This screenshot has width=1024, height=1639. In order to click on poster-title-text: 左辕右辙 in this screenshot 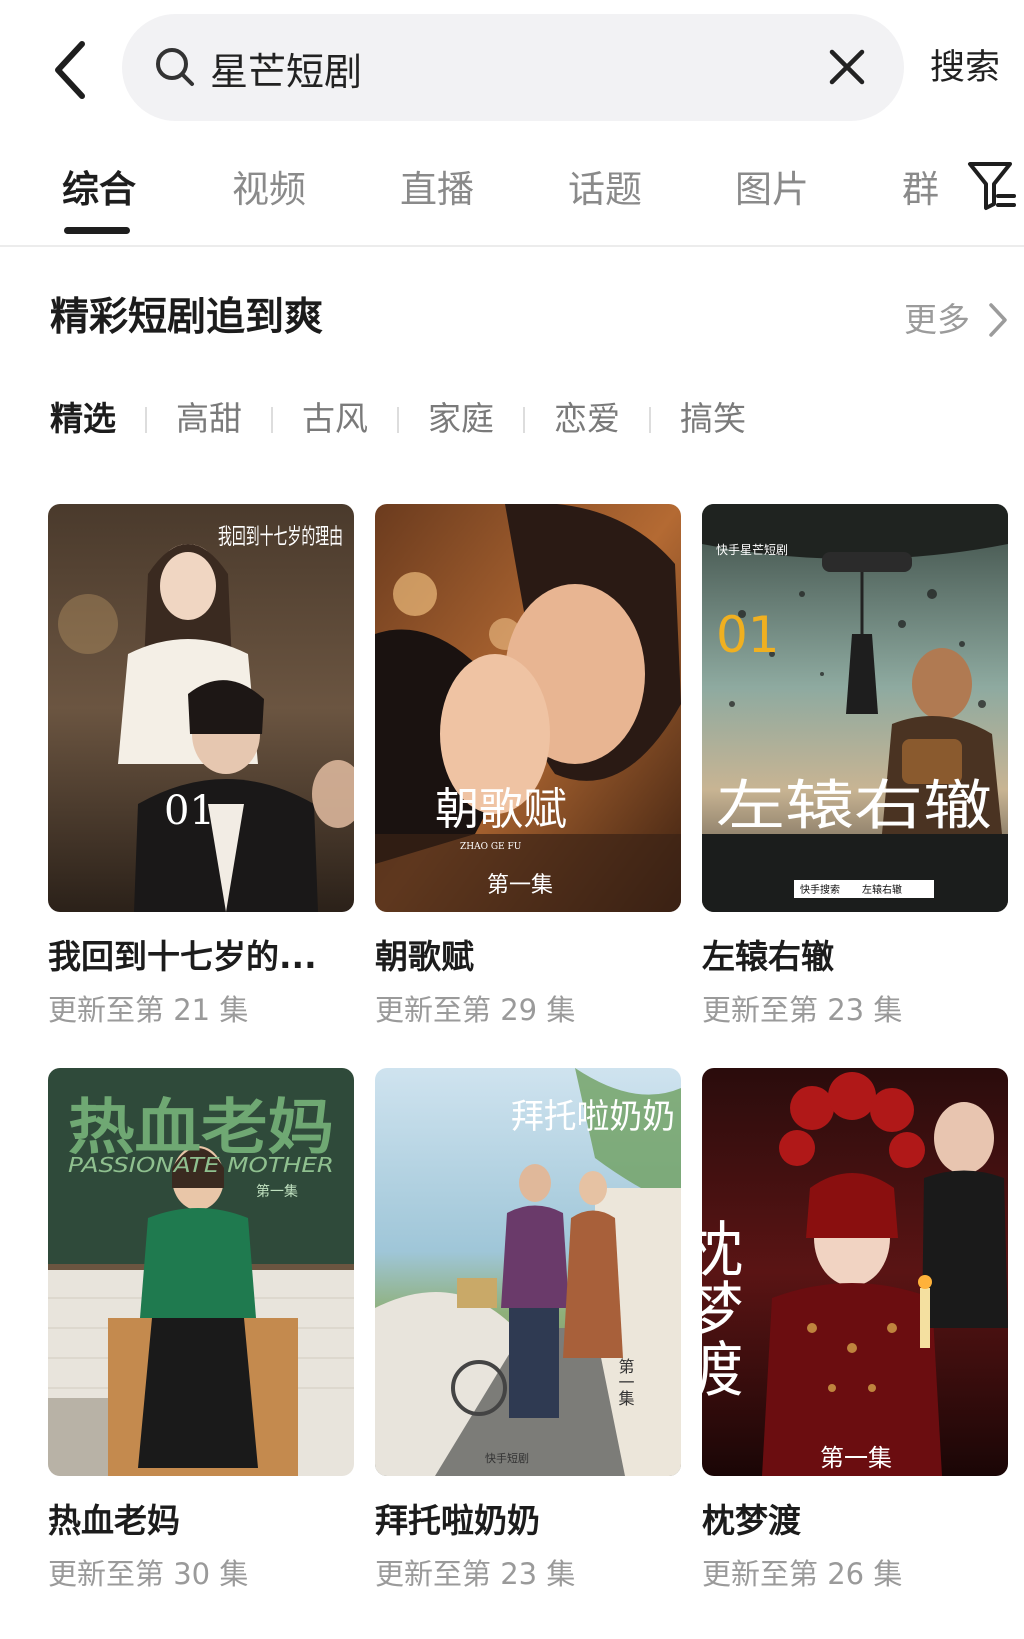, I will do `click(854, 805)`.